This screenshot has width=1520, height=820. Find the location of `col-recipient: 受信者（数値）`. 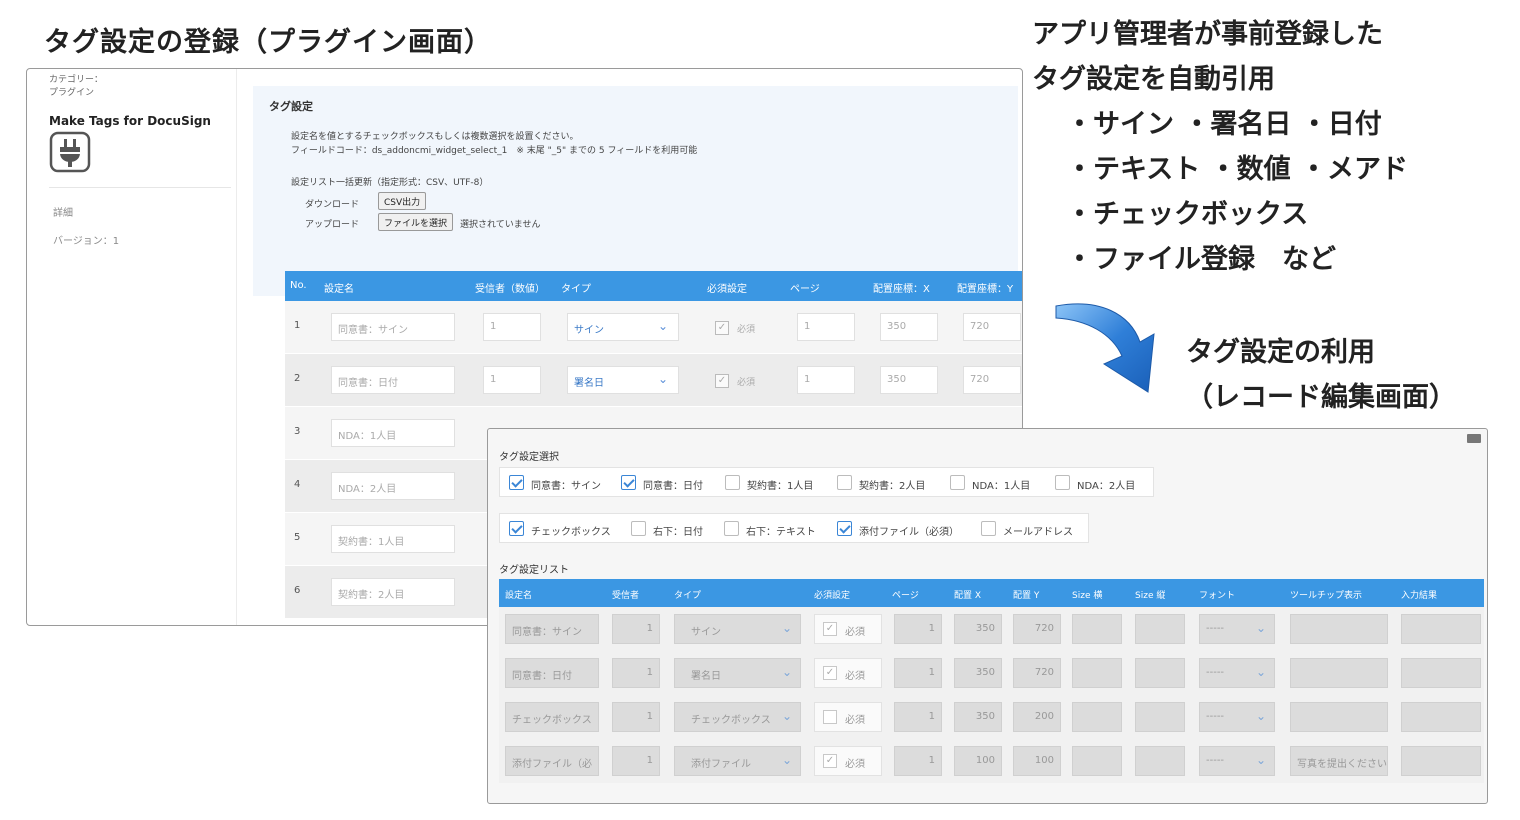

col-recipient: 受信者（数値） is located at coordinates (510, 289).